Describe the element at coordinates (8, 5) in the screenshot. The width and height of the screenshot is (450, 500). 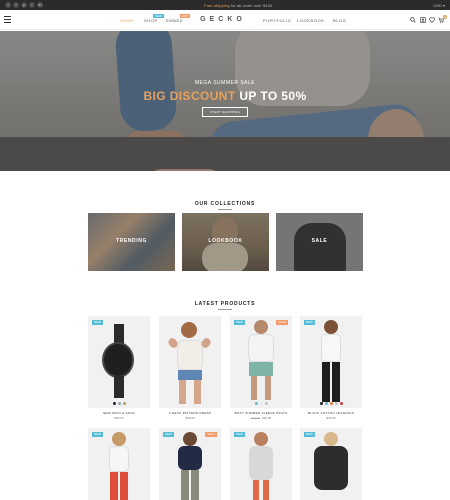
I see `facebook-icon: f` at that location.